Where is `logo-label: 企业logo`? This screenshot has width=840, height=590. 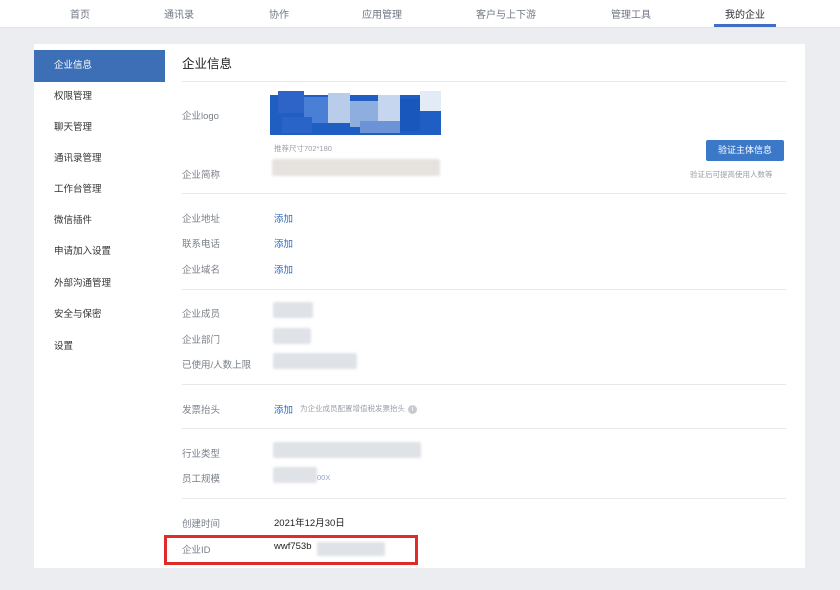 logo-label: 企业logo is located at coordinates (200, 116).